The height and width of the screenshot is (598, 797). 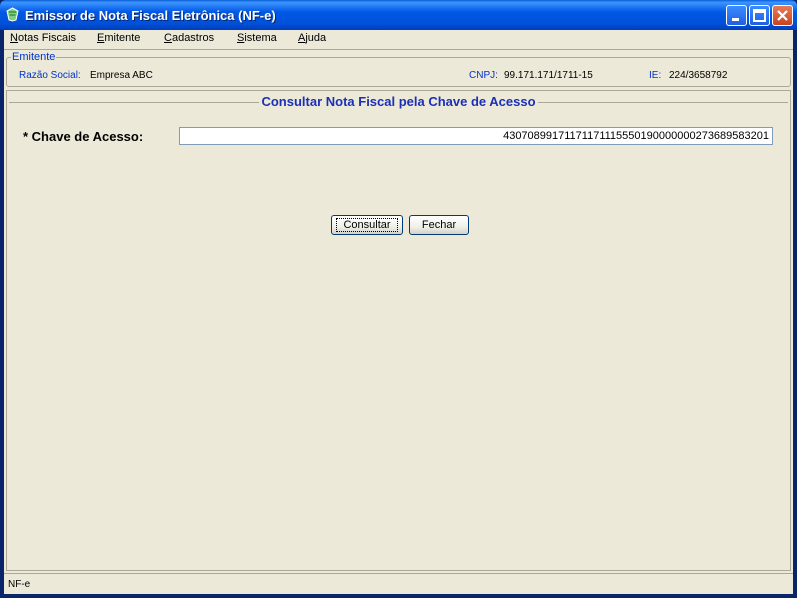 I want to click on close-icon, so click(x=782, y=15).